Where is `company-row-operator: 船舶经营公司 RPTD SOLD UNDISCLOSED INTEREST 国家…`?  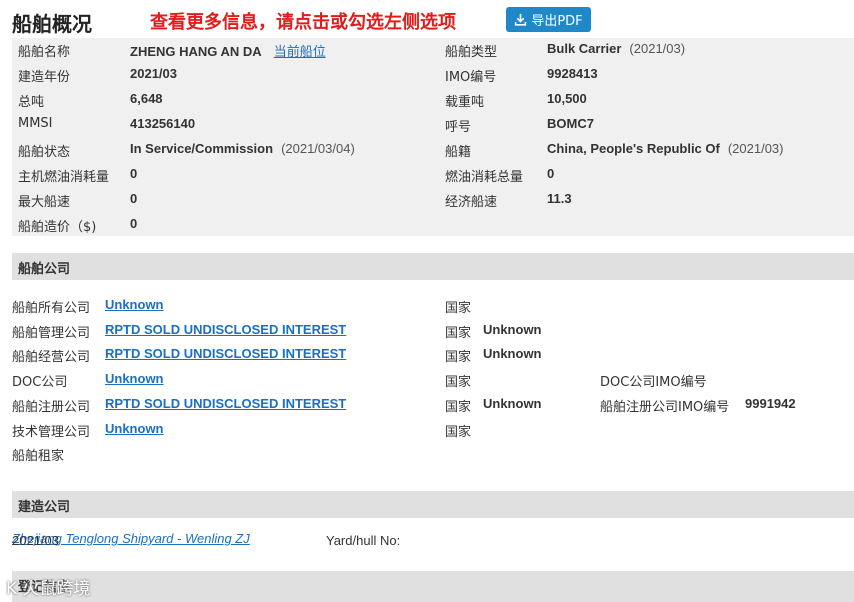 company-row-operator: 船舶经营公司 RPTD SOLD UNDISCLOSED INTEREST 国家… is located at coordinates (433, 355).